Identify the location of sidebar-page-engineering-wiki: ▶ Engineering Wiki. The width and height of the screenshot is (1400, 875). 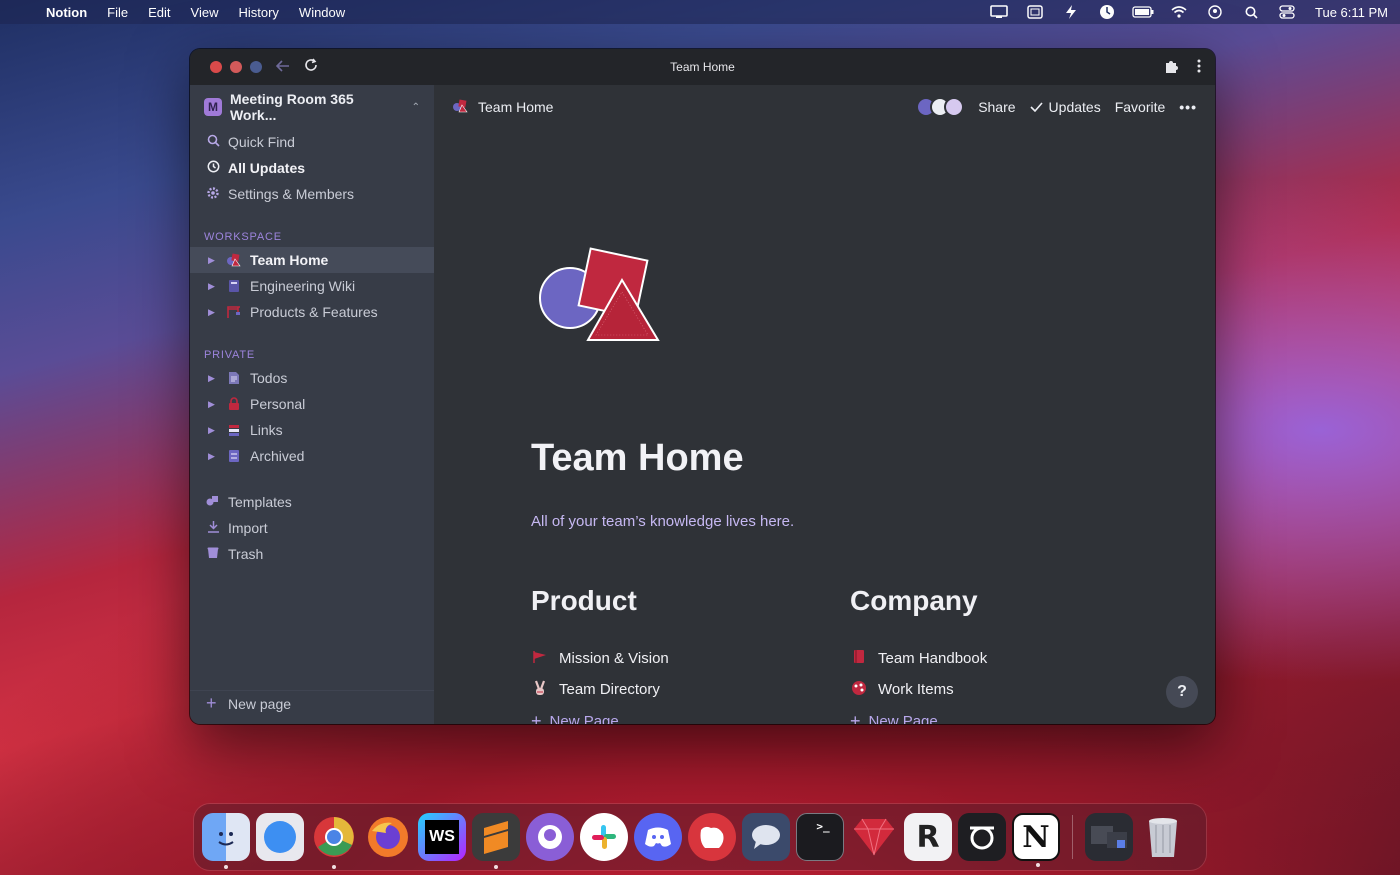
(312, 286).